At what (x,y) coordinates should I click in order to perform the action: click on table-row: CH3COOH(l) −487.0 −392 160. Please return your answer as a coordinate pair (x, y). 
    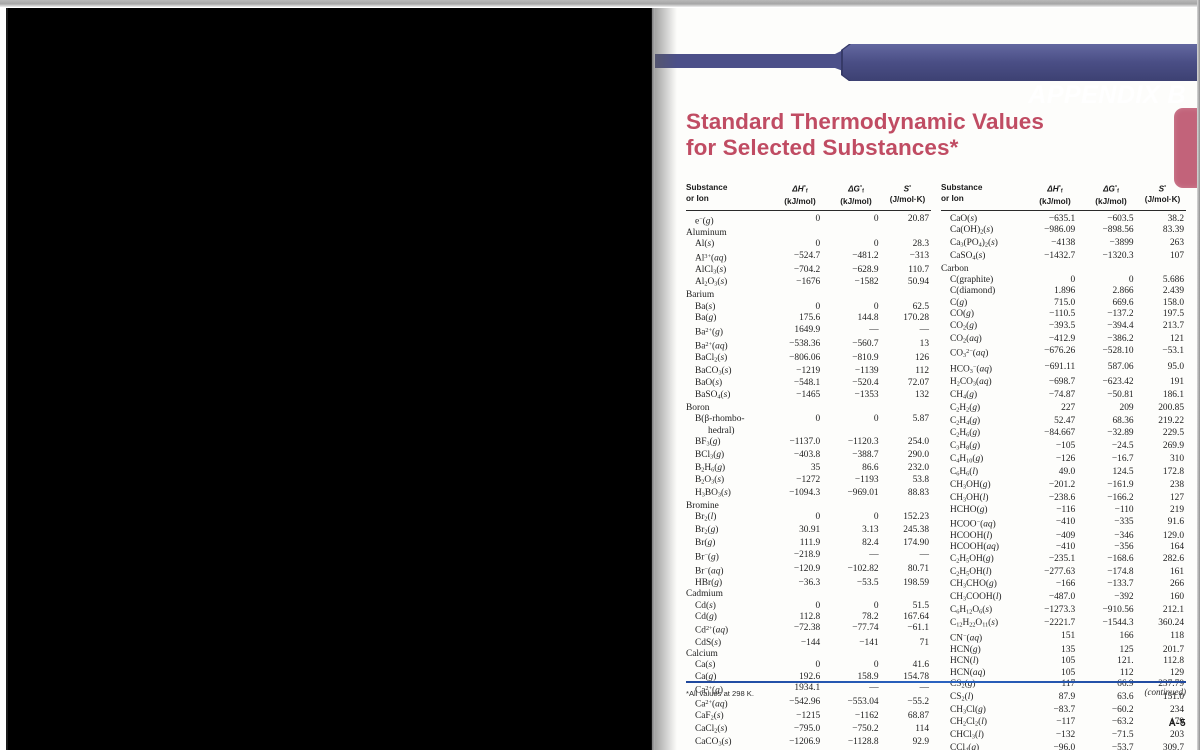
    Looking at the image, I should click on (1063, 598).